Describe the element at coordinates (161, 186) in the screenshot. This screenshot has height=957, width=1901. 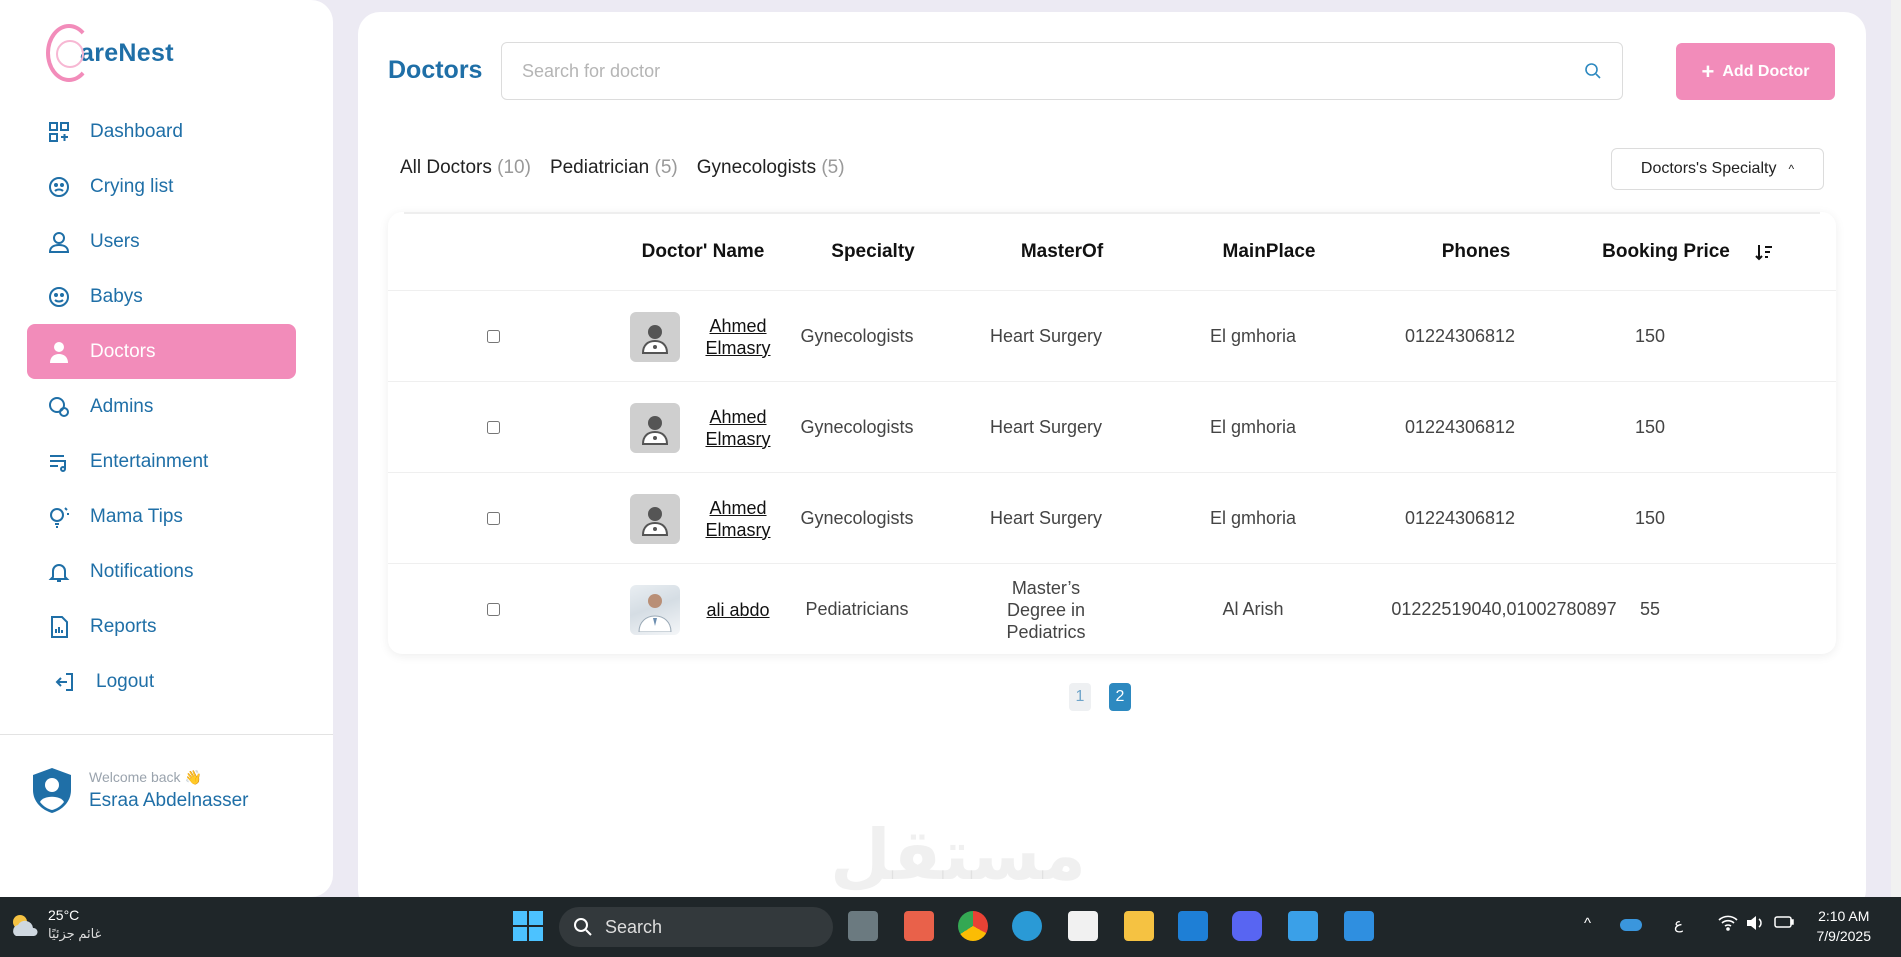
I see `sidebar-item-crying-list: Crying list` at that location.